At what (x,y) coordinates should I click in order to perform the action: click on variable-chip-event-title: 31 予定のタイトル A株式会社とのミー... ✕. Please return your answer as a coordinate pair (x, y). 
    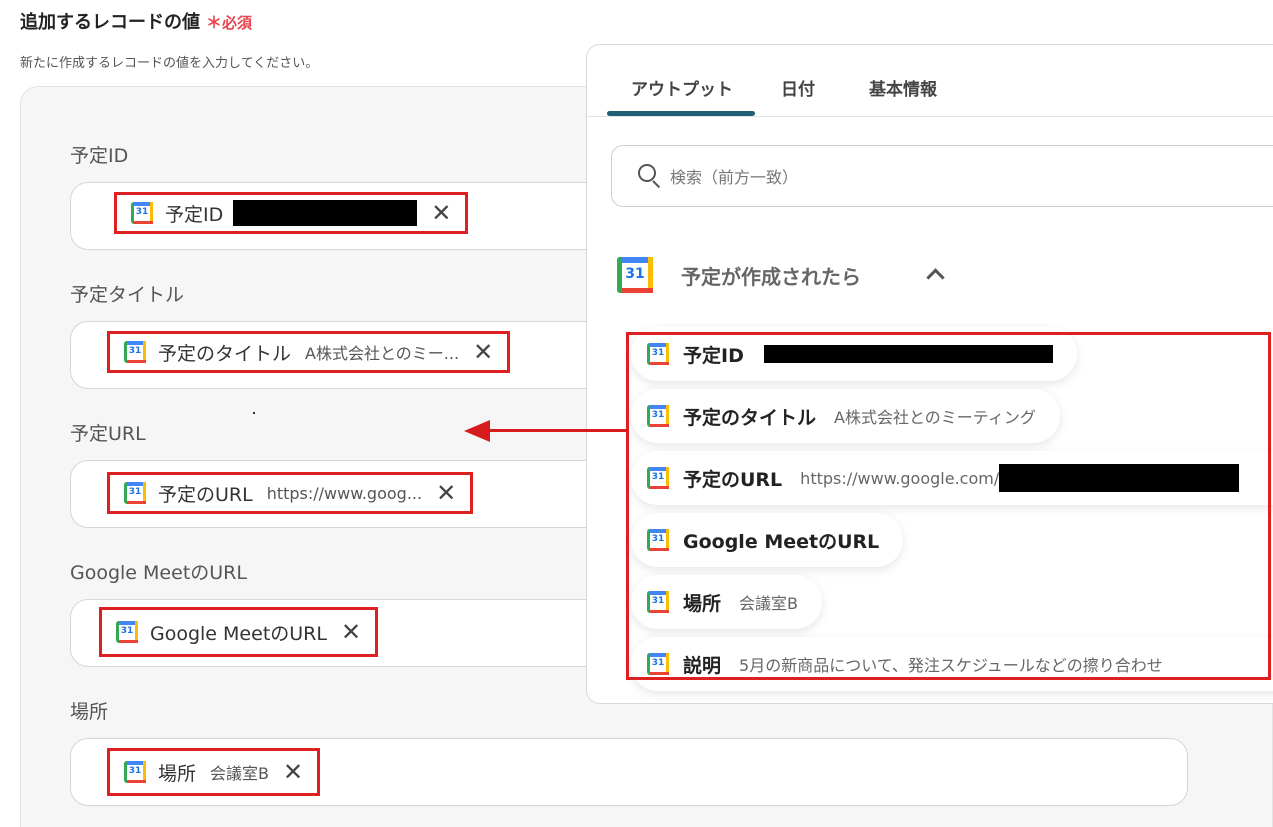
    Looking at the image, I should click on (309, 352).